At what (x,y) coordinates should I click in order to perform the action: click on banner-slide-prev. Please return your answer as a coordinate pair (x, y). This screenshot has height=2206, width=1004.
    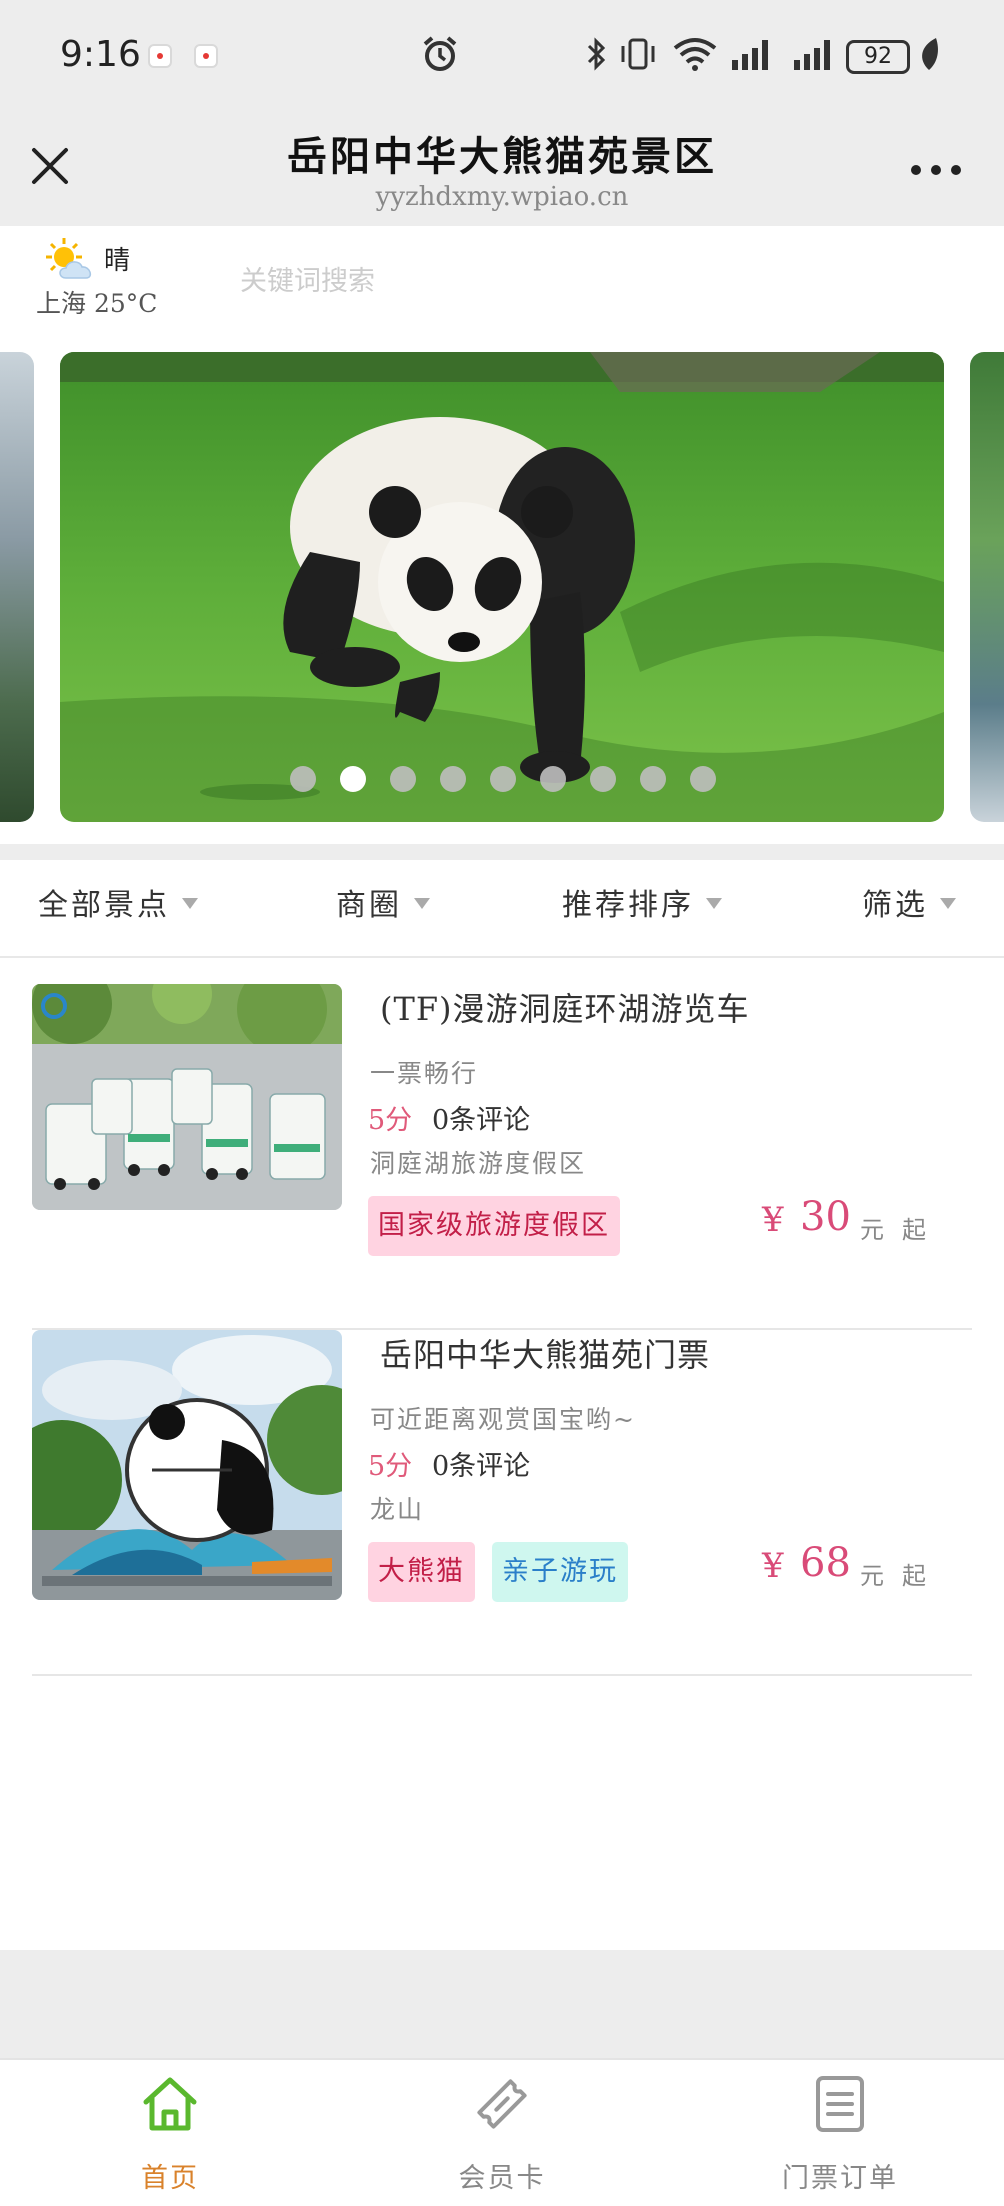
    Looking at the image, I should click on (17, 587).